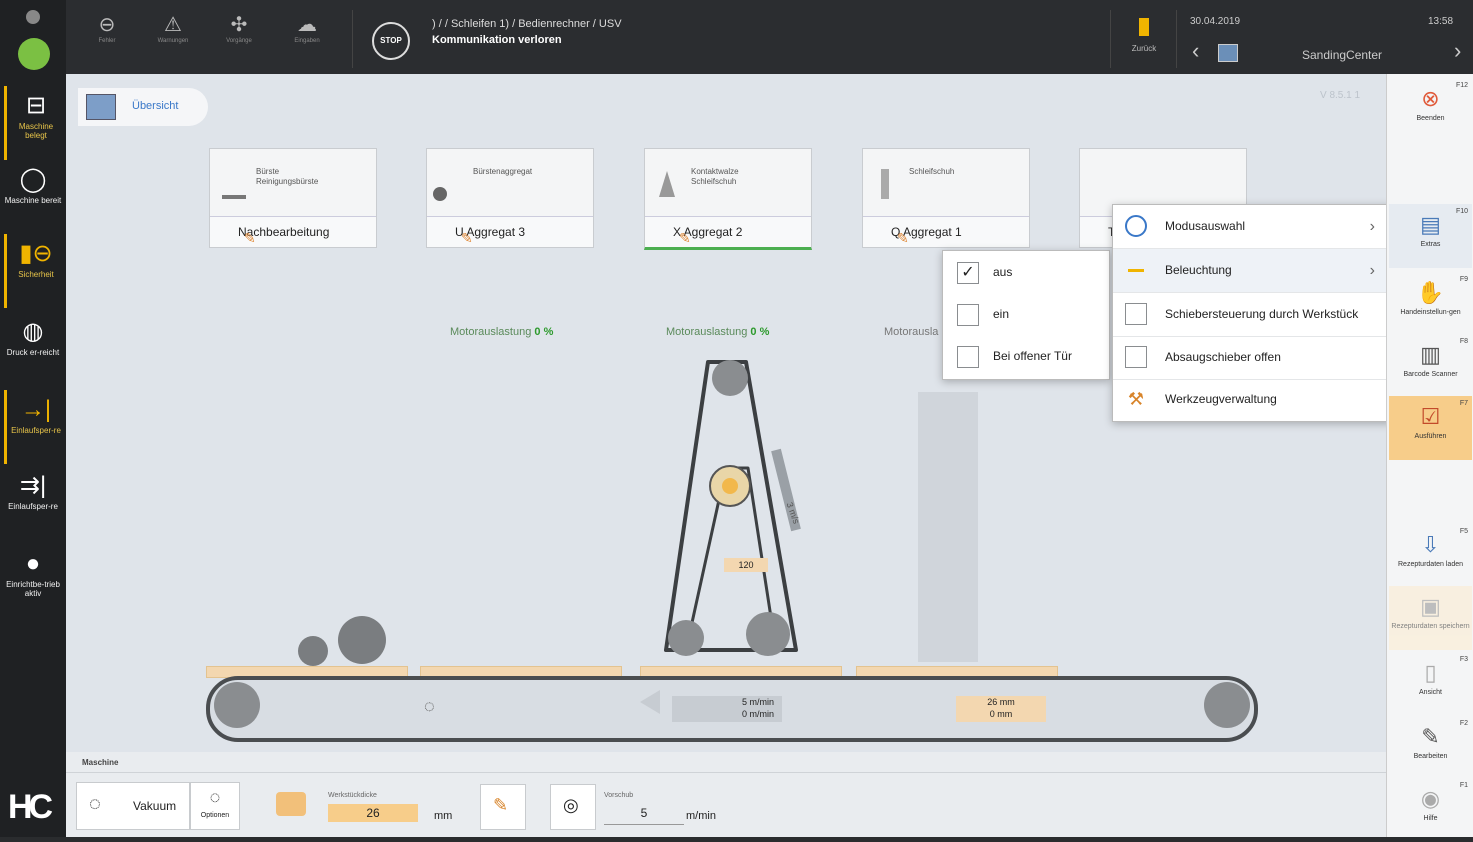 The height and width of the screenshot is (842, 1473). I want to click on motor-load-label: Motorauslastung, so click(707, 332).